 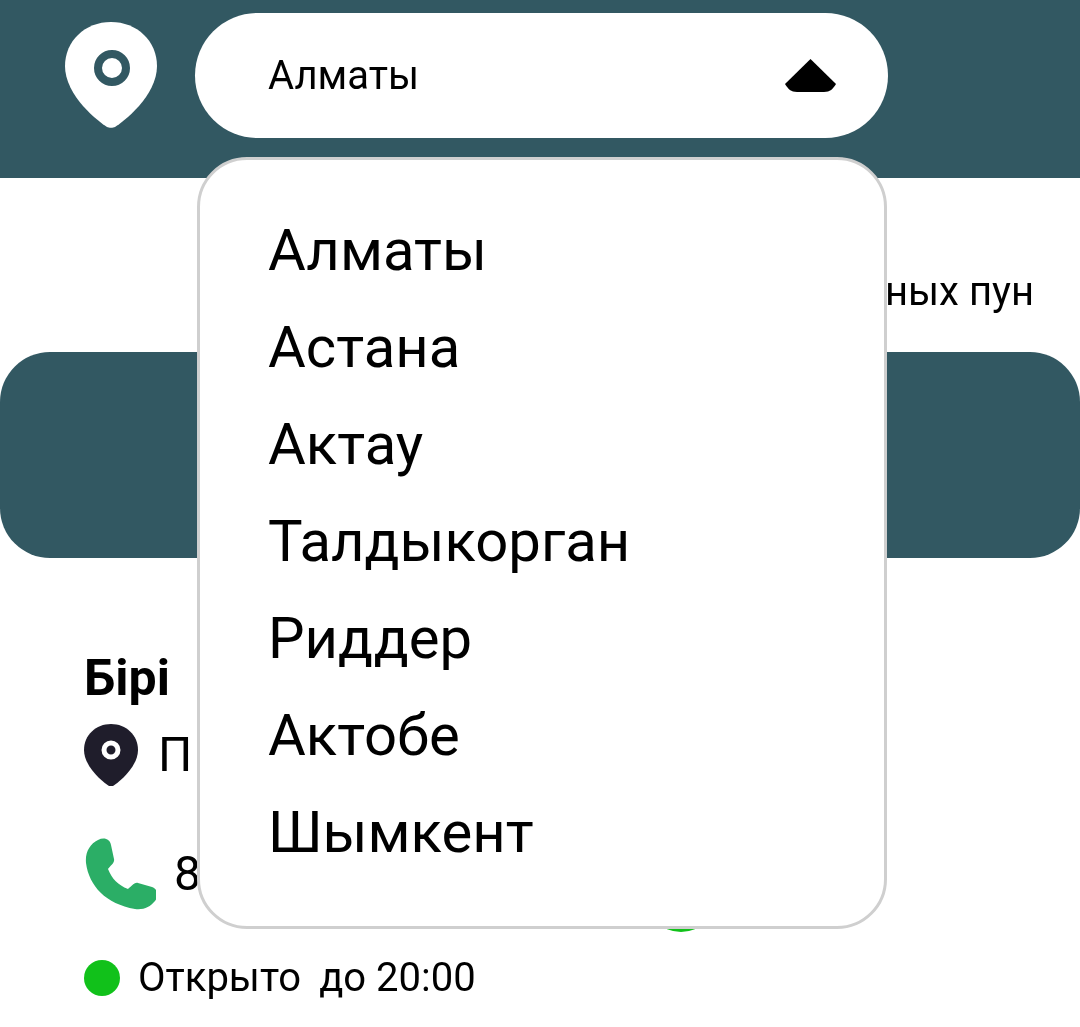 What do you see at coordinates (127, 678) in the screenshot?
I see `point-name: Бірі` at bounding box center [127, 678].